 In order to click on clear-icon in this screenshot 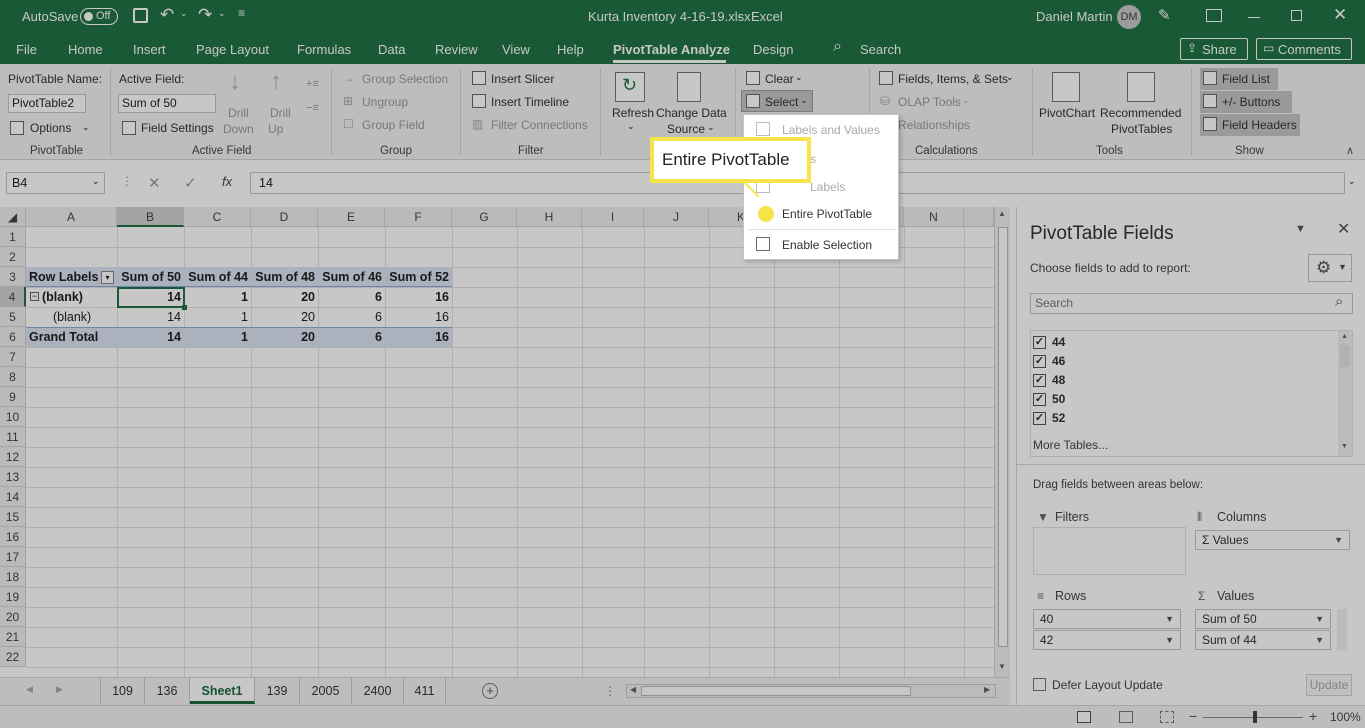, I will do `click(753, 78)`.